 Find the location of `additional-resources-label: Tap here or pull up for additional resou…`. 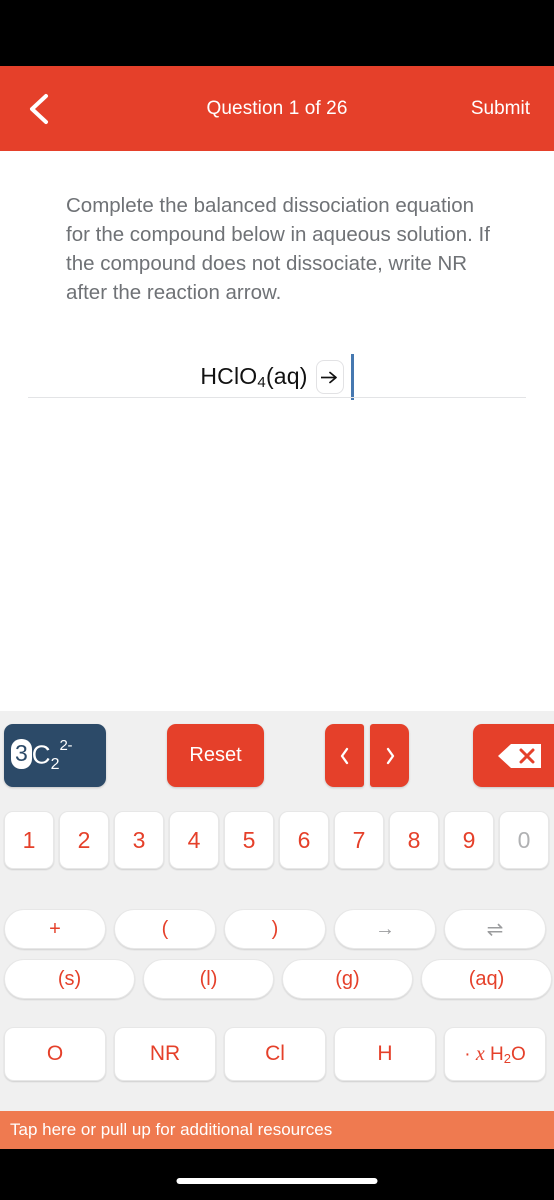

additional-resources-label: Tap here or pull up for additional resou… is located at coordinates (171, 1129).